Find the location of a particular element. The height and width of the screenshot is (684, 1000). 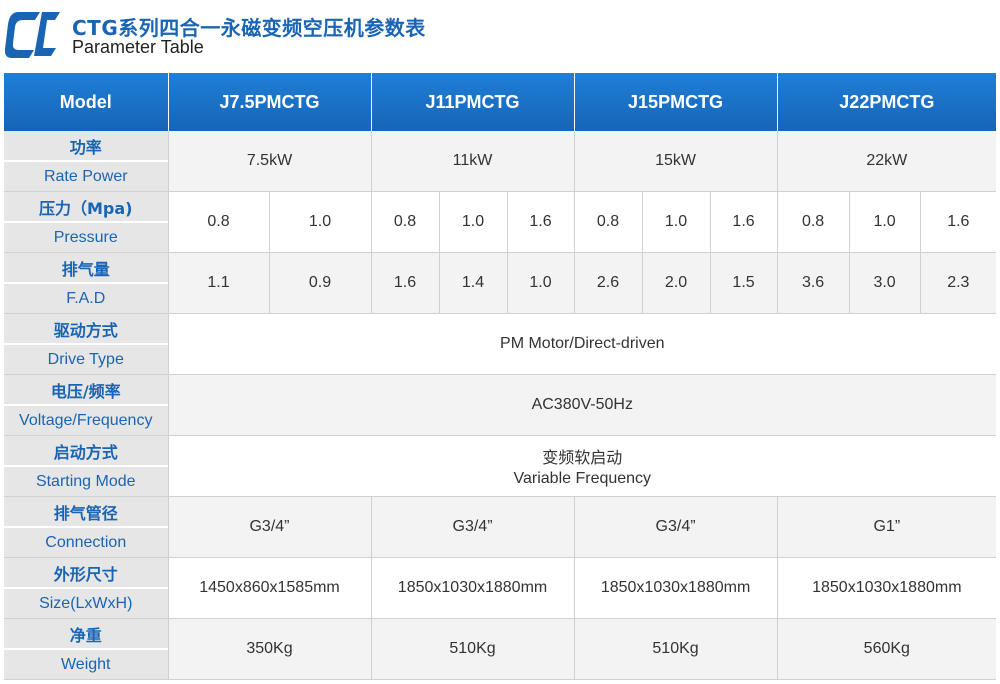

row-label-cn: 驱动方式 is located at coordinates (86, 329).